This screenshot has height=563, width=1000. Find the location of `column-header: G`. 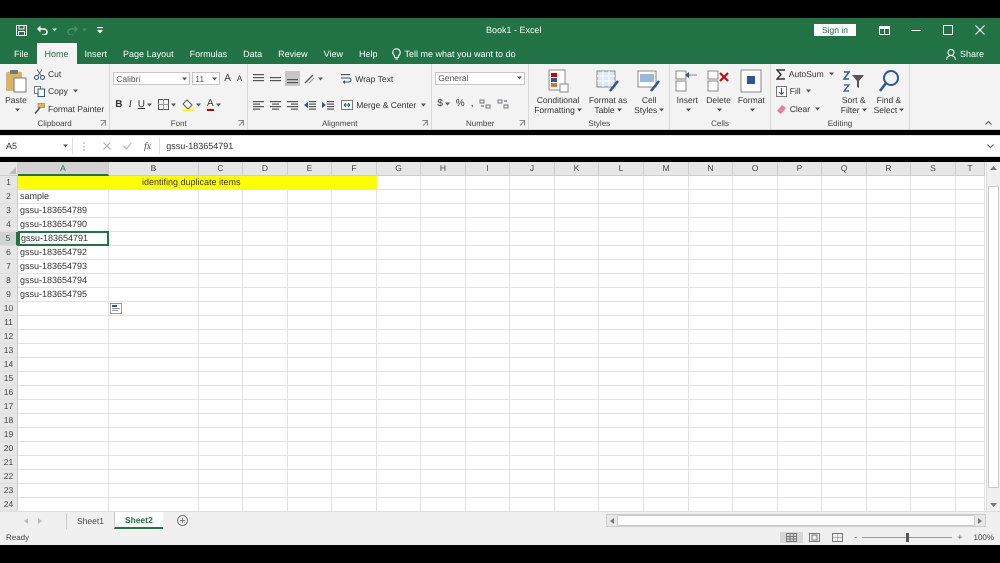

column-header: G is located at coordinates (399, 169).